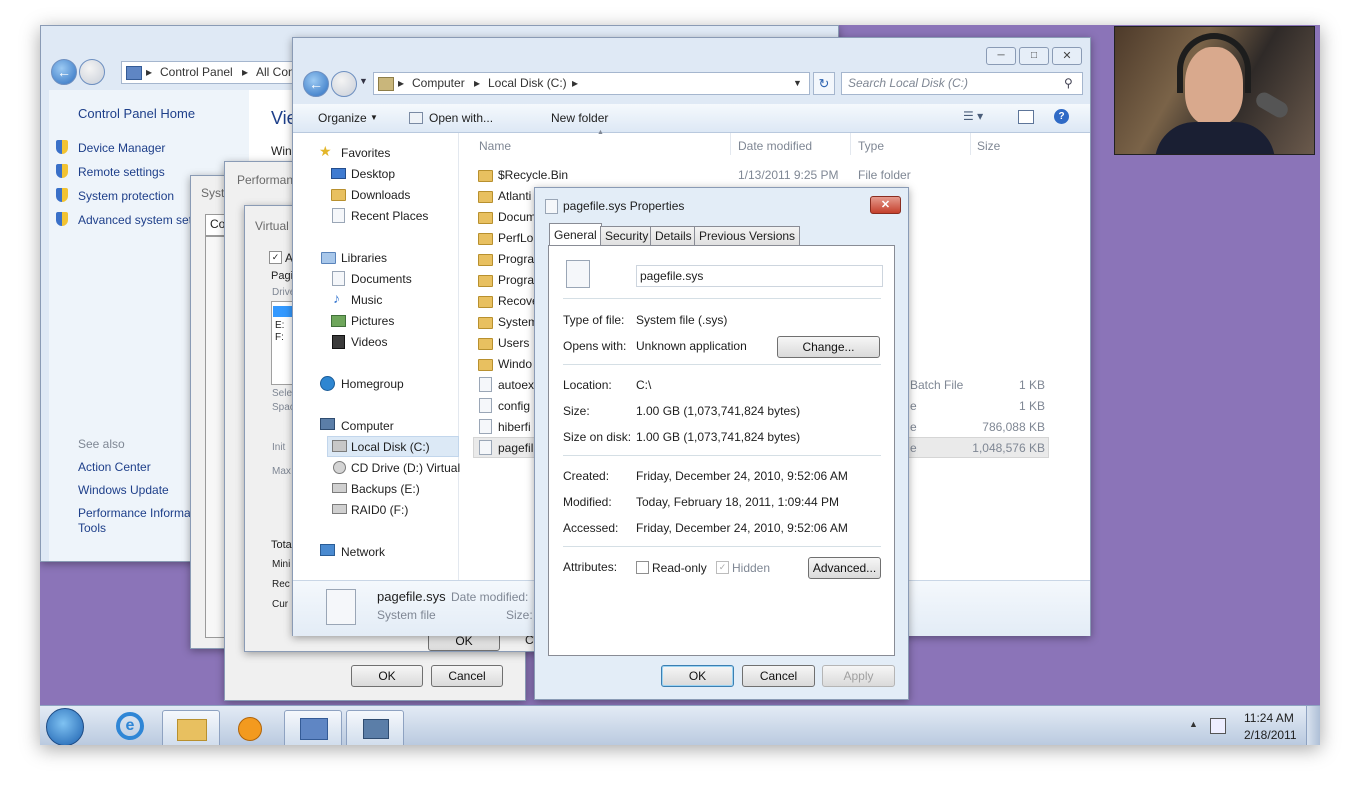 The height and width of the screenshot is (800, 1360). I want to click on remote-settings-link: Remote settings, so click(121, 172).